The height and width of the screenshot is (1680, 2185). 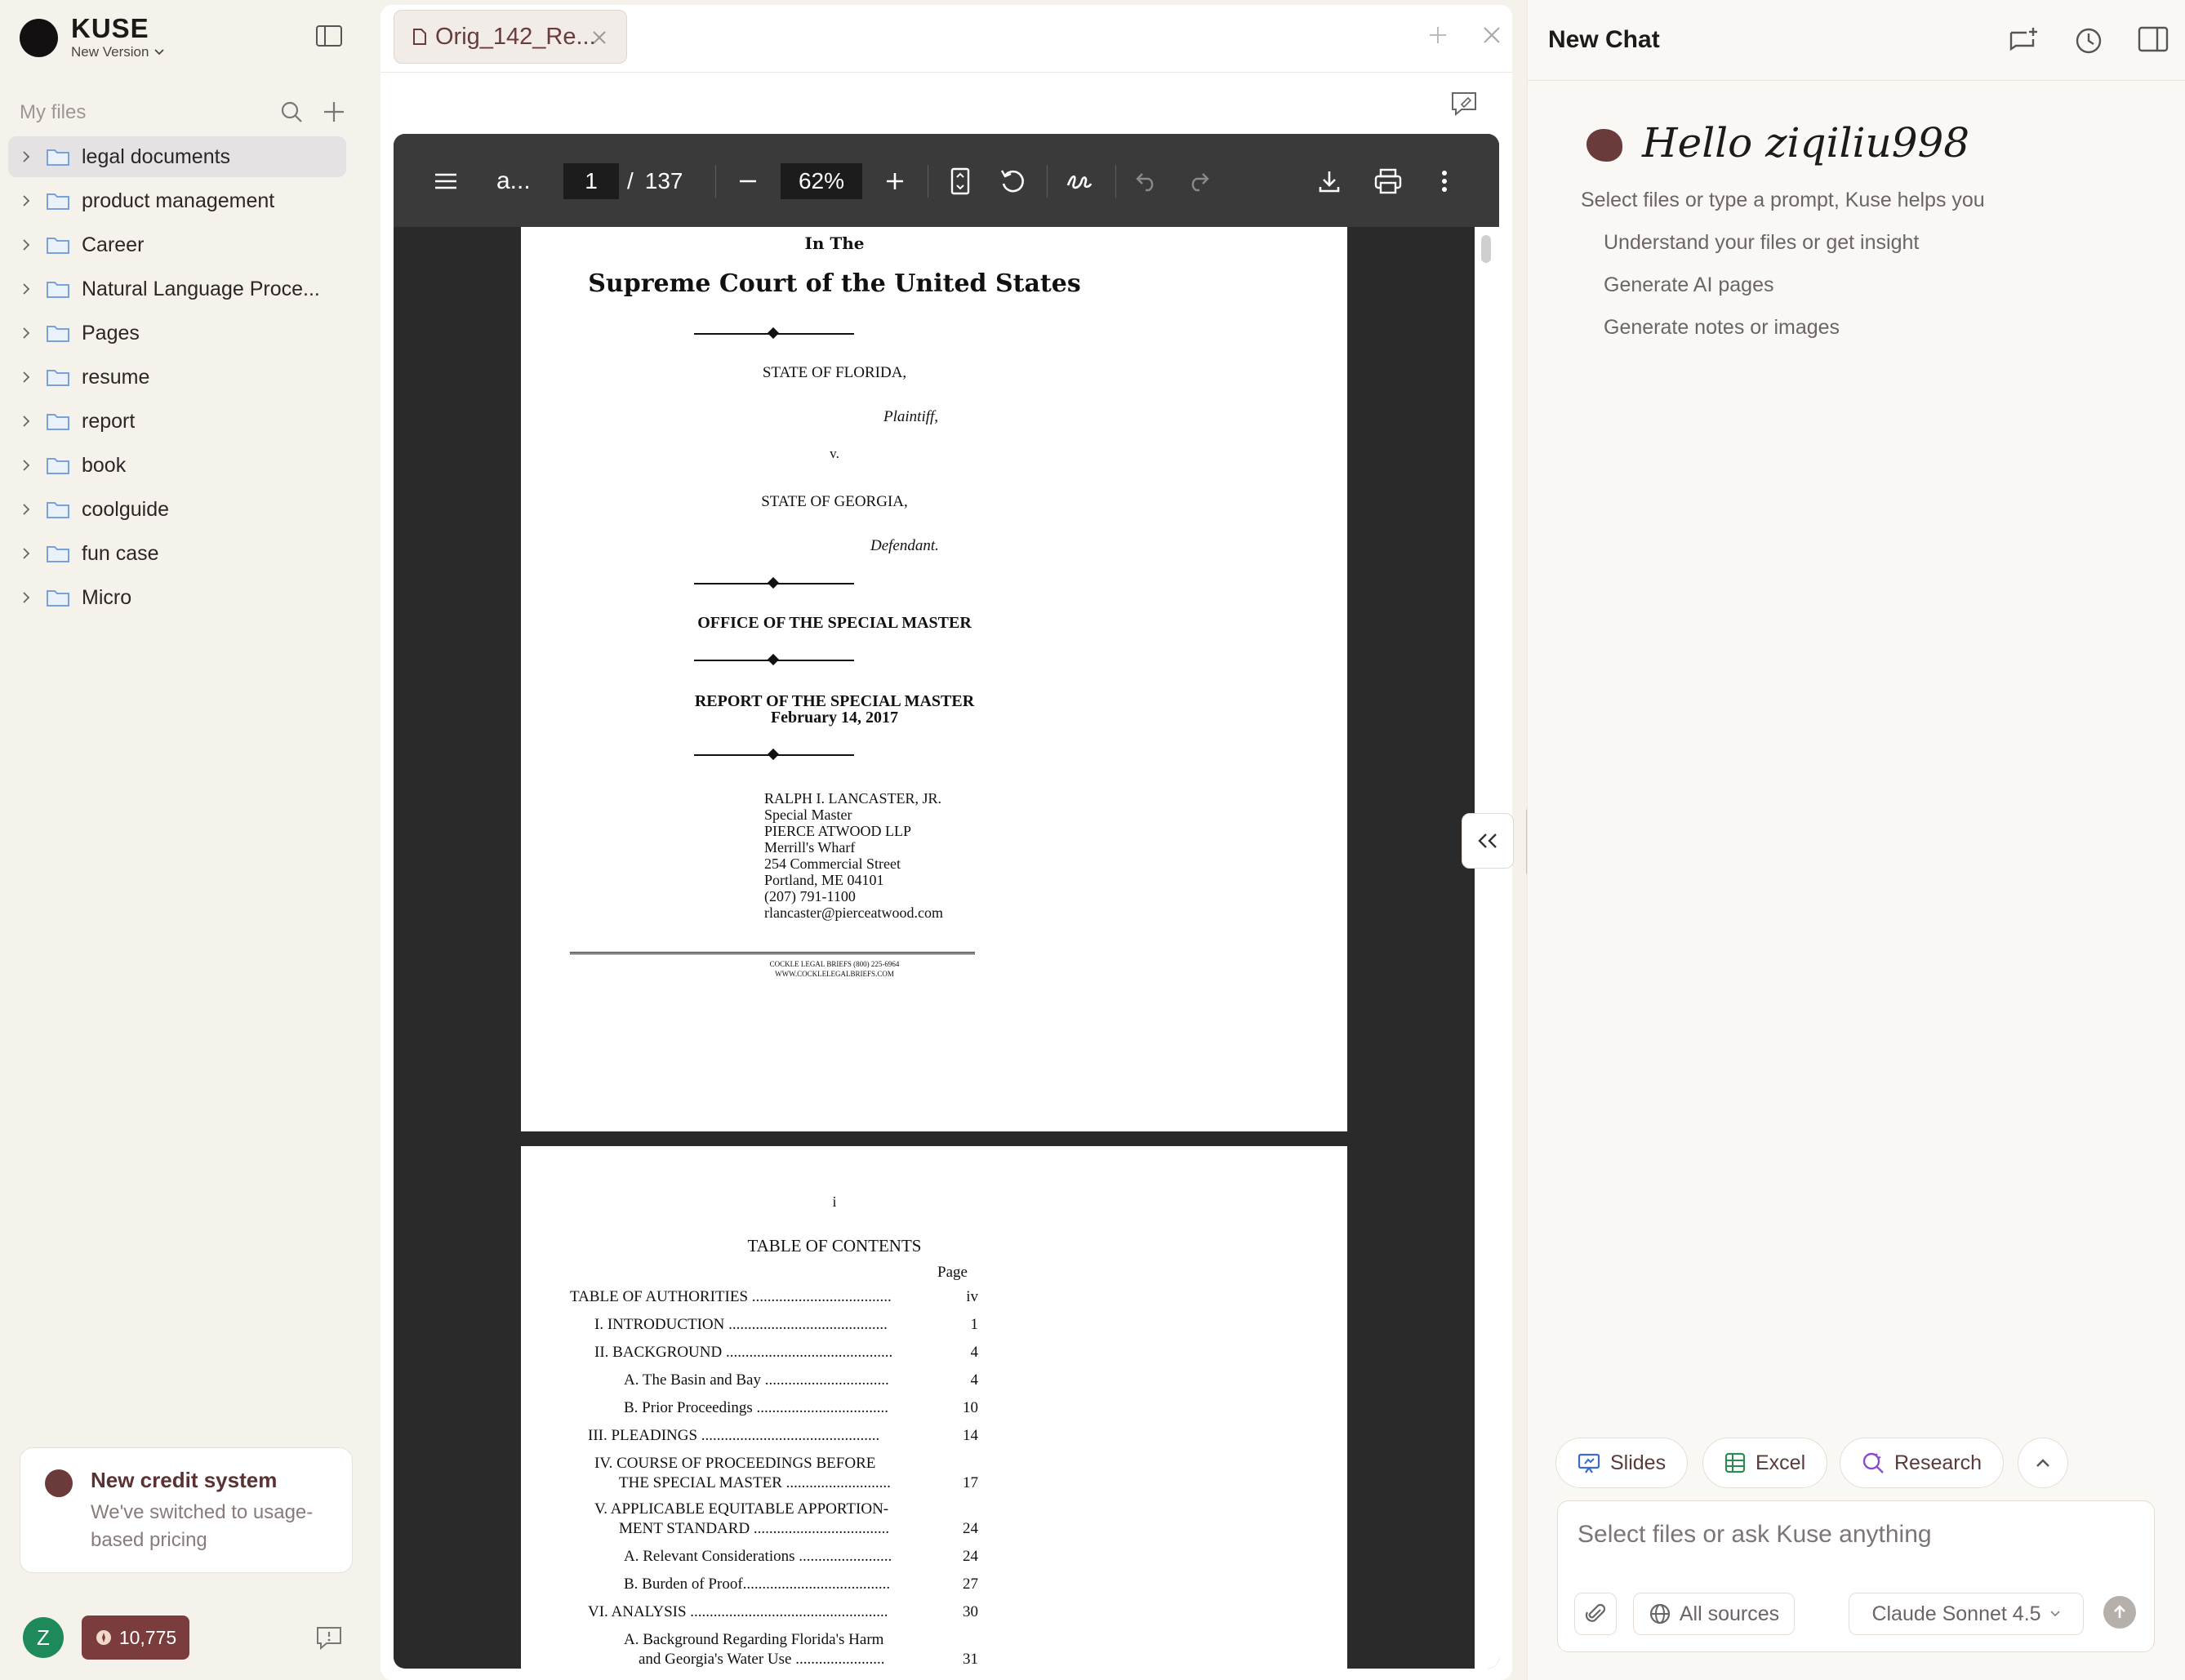 What do you see at coordinates (177, 597) in the screenshot?
I see `folder-item: Micro` at bounding box center [177, 597].